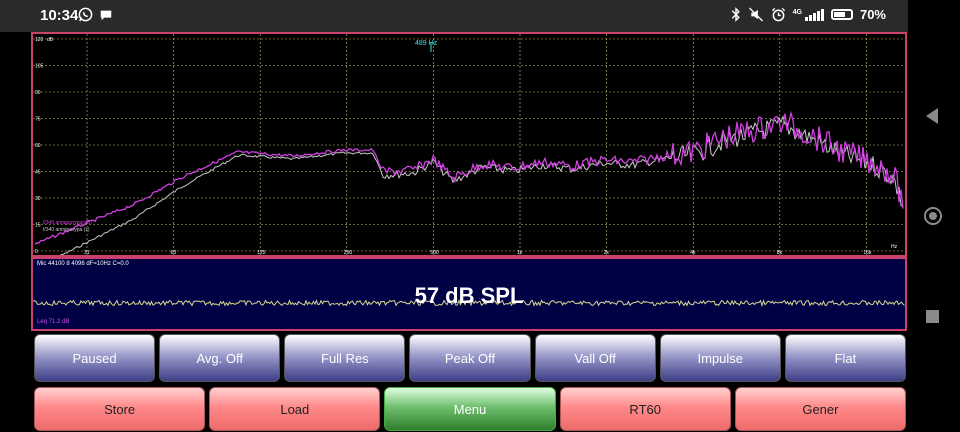 The height and width of the screenshot is (432, 960). I want to click on y-axis-unit: dB, so click(50, 40).